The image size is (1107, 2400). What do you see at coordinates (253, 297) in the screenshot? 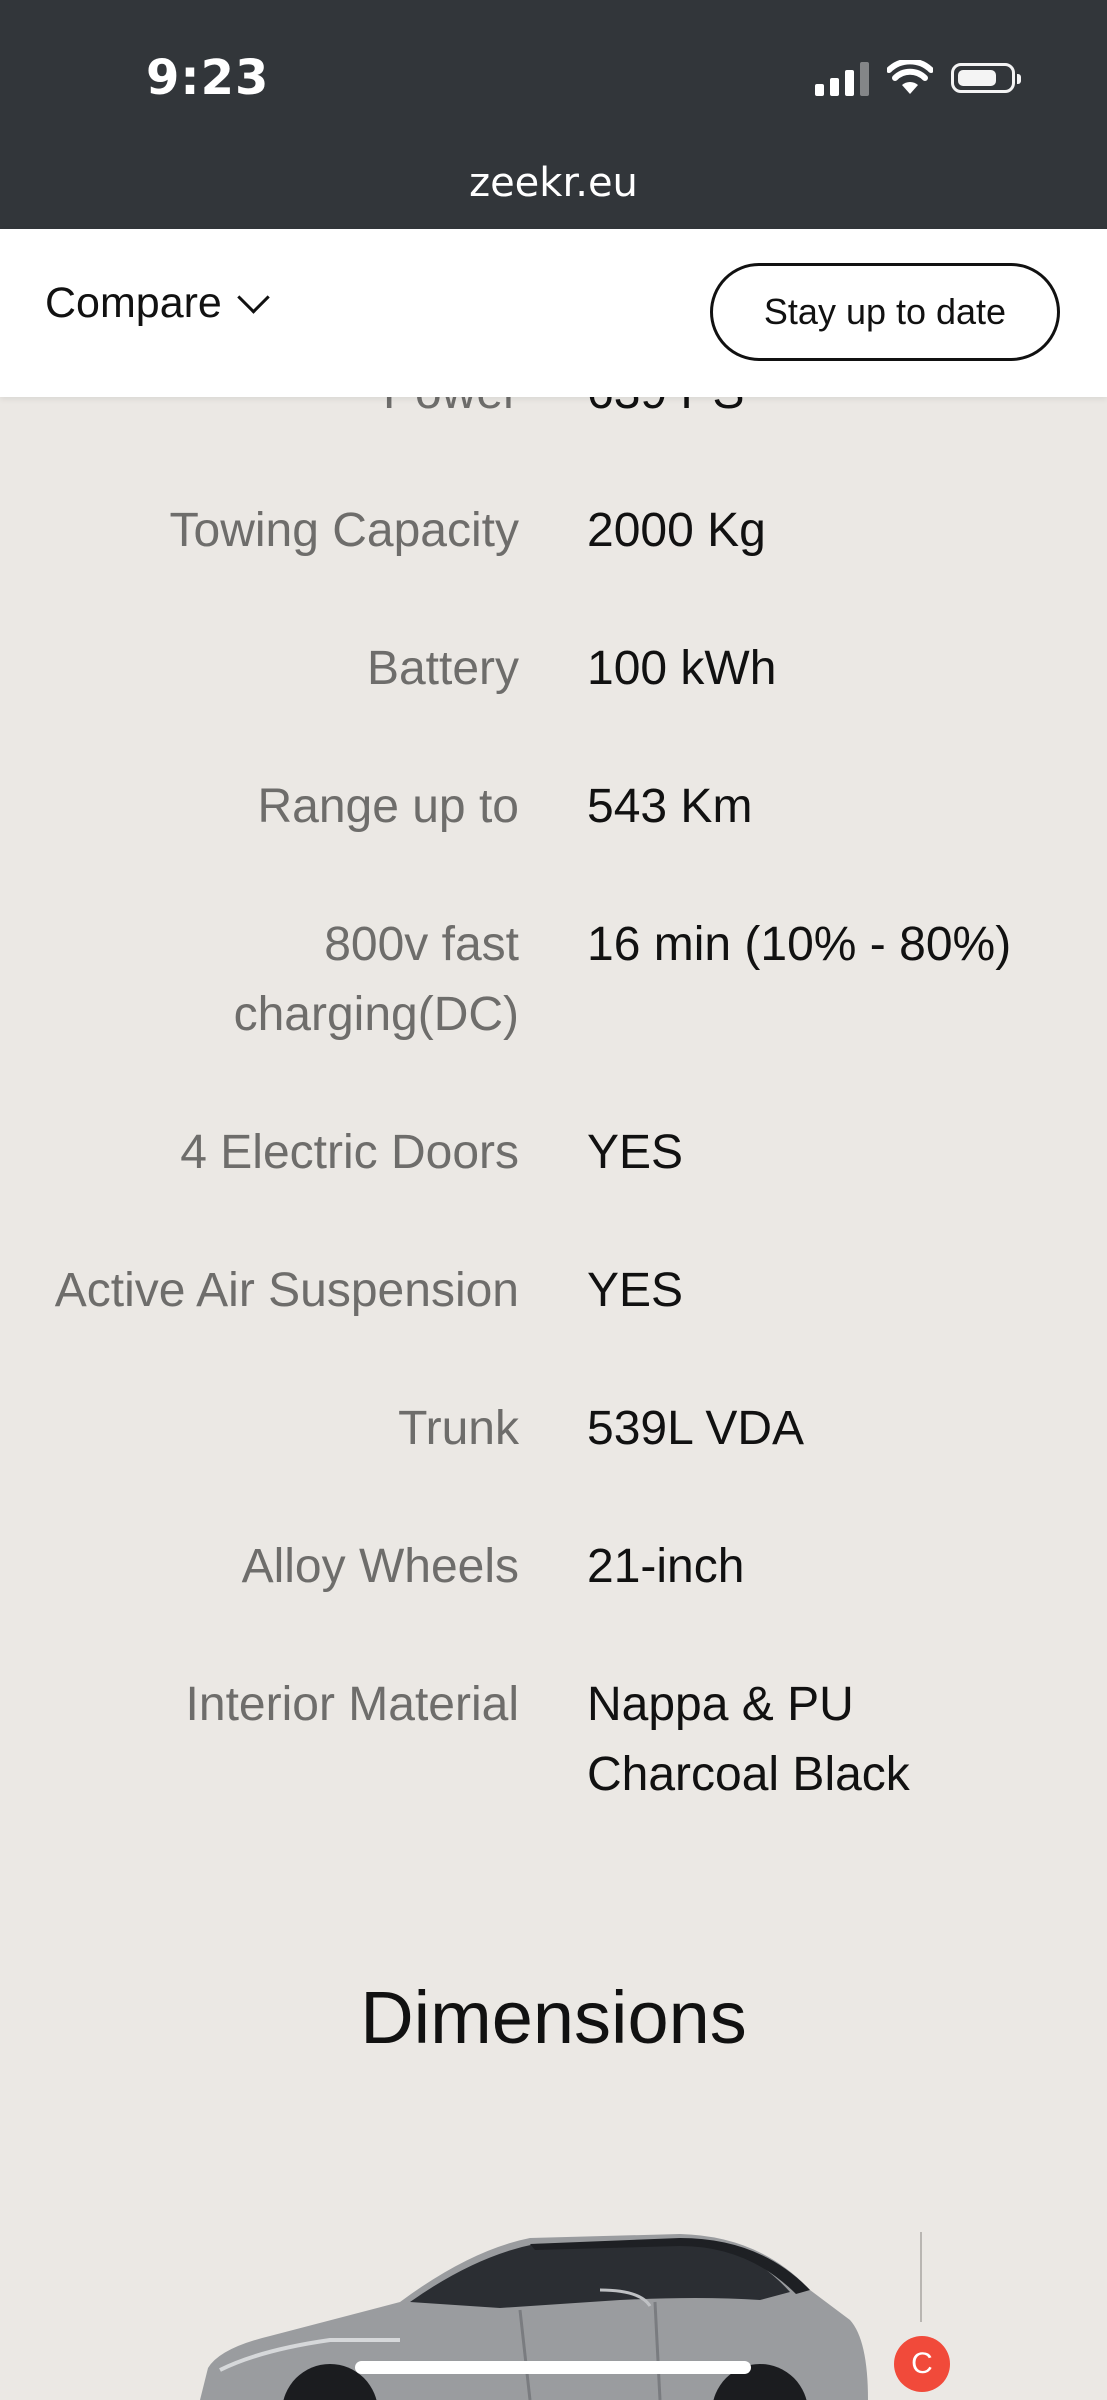
I see `chevron-down-icon` at bounding box center [253, 297].